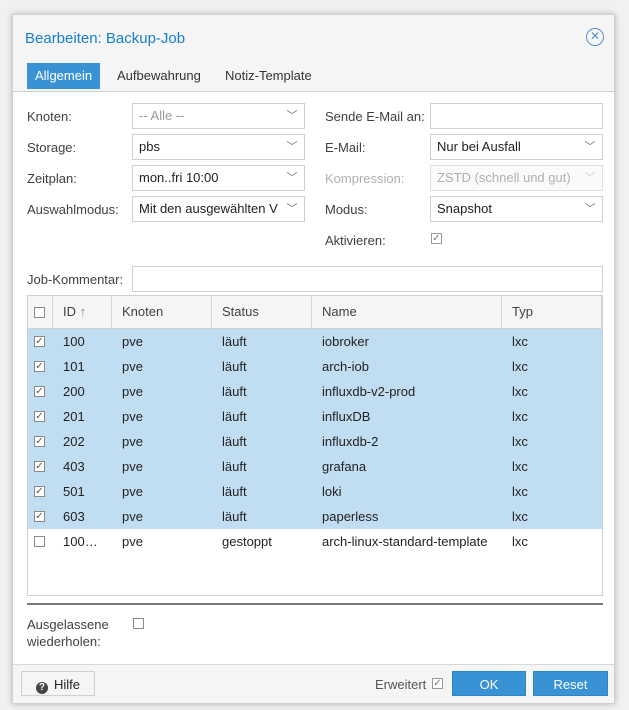 Image resolution: width=629 pixels, height=710 pixels. I want to click on selection-mode-label: Auswahlmodus:, so click(73, 209).